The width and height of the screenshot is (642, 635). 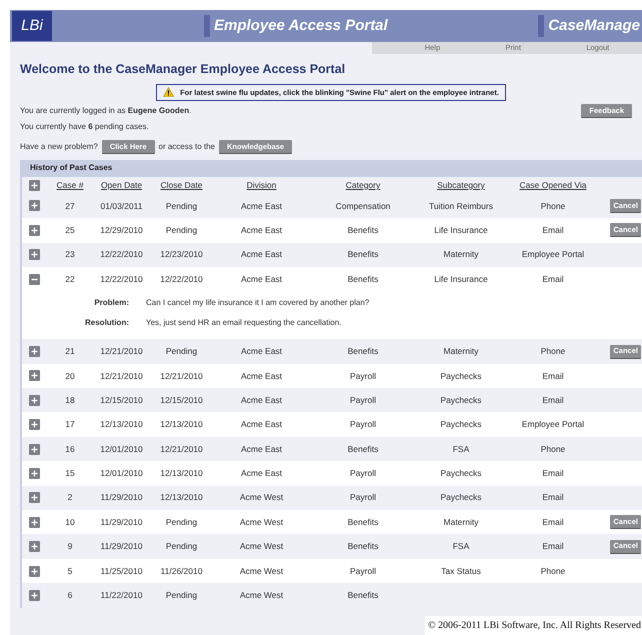 I want to click on table-cell-text: 11/26/2010, so click(x=182, y=571).